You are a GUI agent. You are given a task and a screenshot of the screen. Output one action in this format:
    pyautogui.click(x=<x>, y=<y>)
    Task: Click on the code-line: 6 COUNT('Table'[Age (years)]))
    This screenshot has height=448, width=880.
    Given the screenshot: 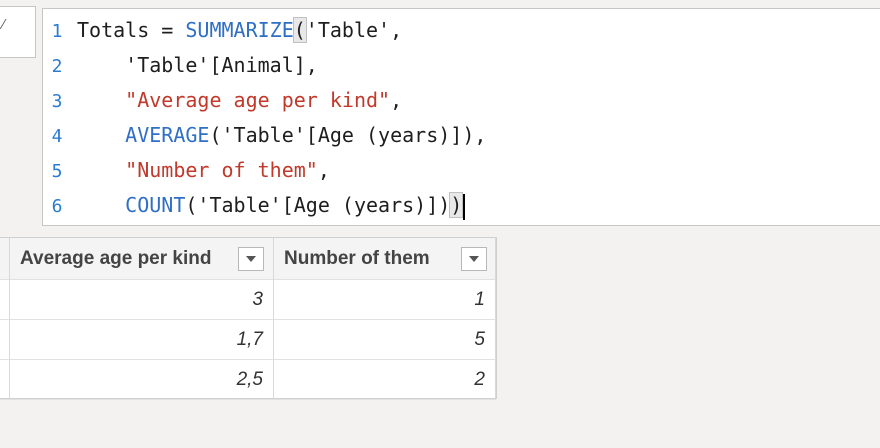 What is the action you would take?
    pyautogui.click(x=254, y=205)
    